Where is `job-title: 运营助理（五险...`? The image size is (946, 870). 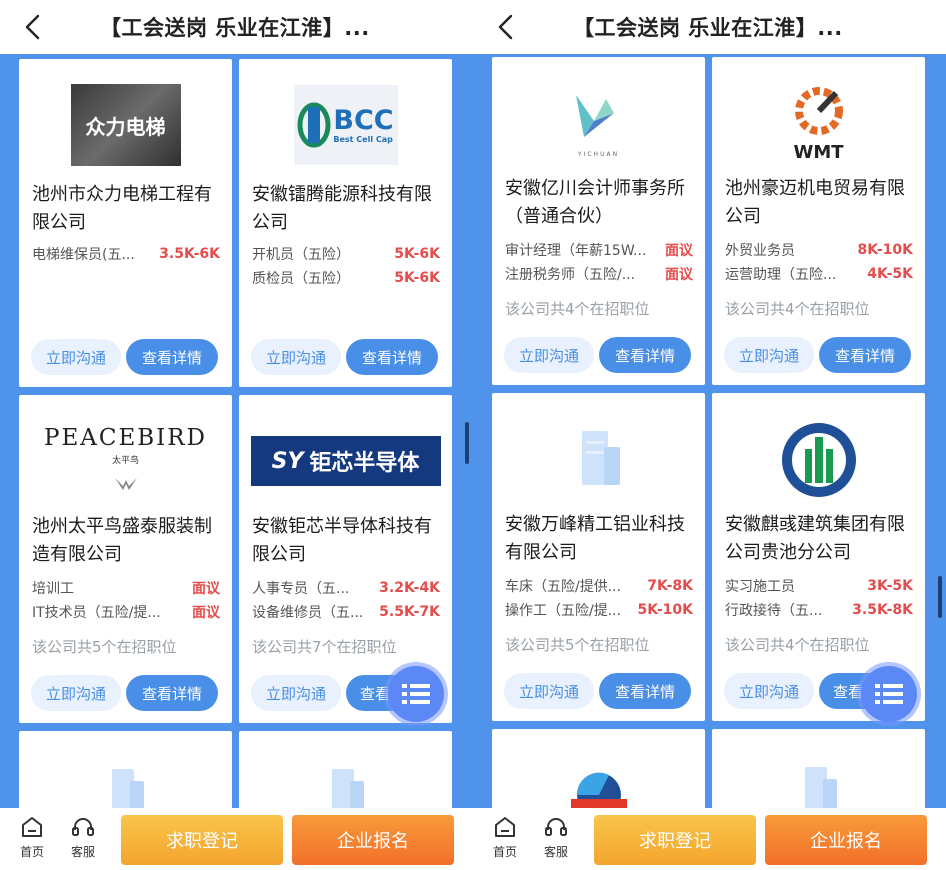
job-title: 运营助理（五险... is located at coordinates (781, 275).